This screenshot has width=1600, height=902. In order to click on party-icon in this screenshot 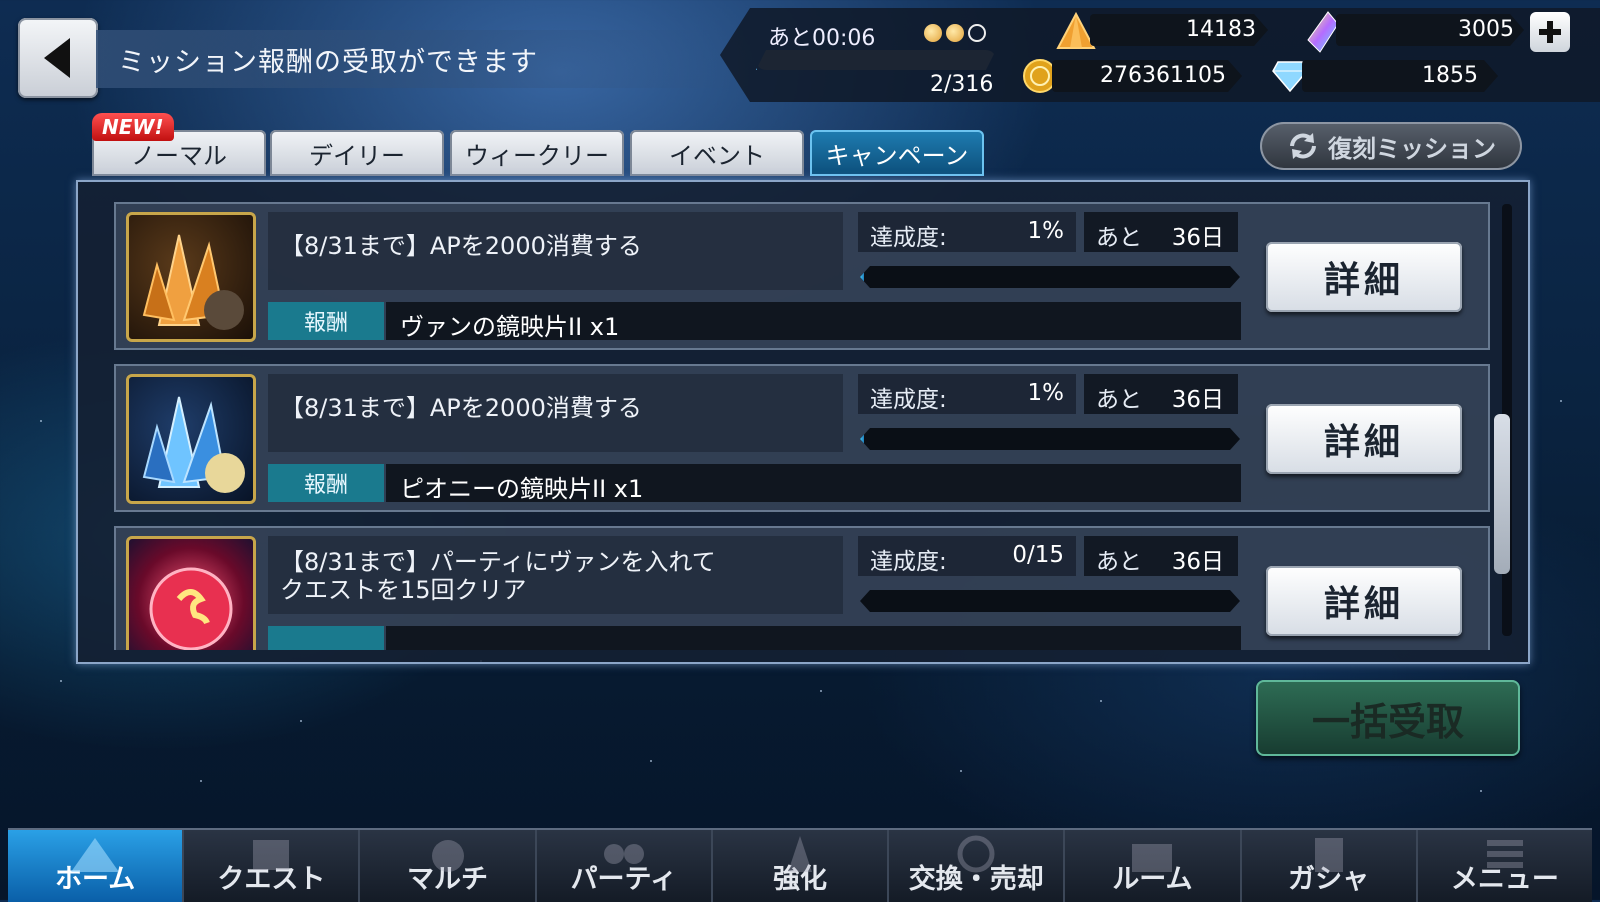, I will do `click(623, 854)`.